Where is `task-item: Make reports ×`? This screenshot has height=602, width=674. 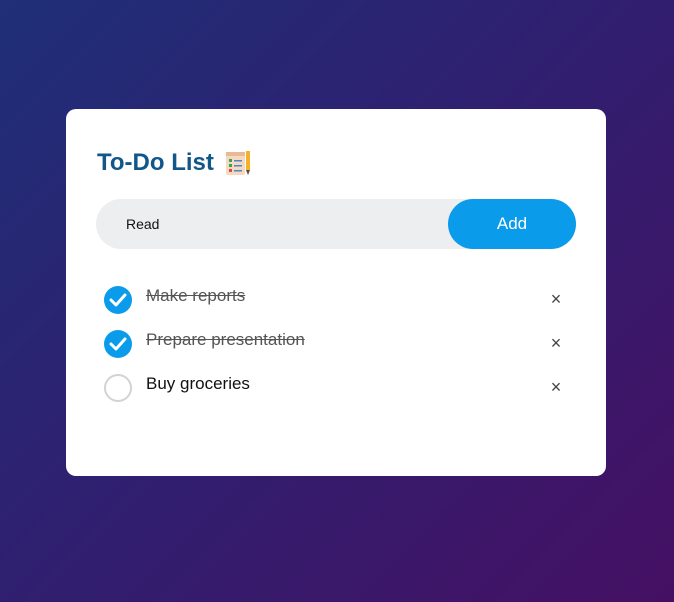 task-item: Make reports × is located at coordinates (336, 301).